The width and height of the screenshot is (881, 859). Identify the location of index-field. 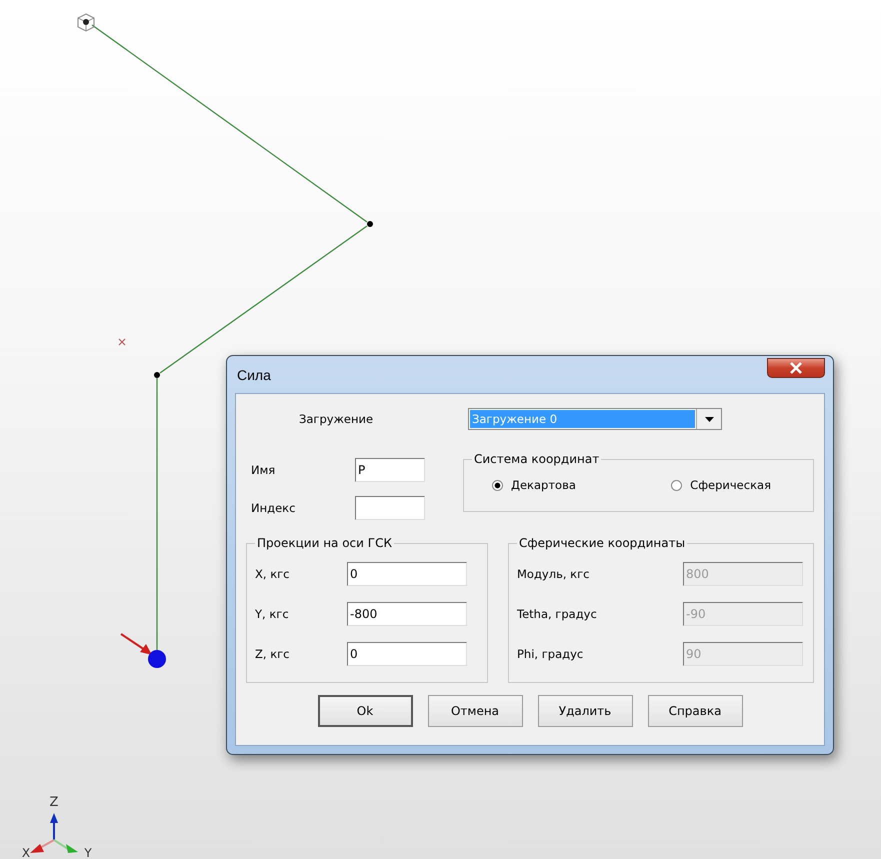
(390, 508).